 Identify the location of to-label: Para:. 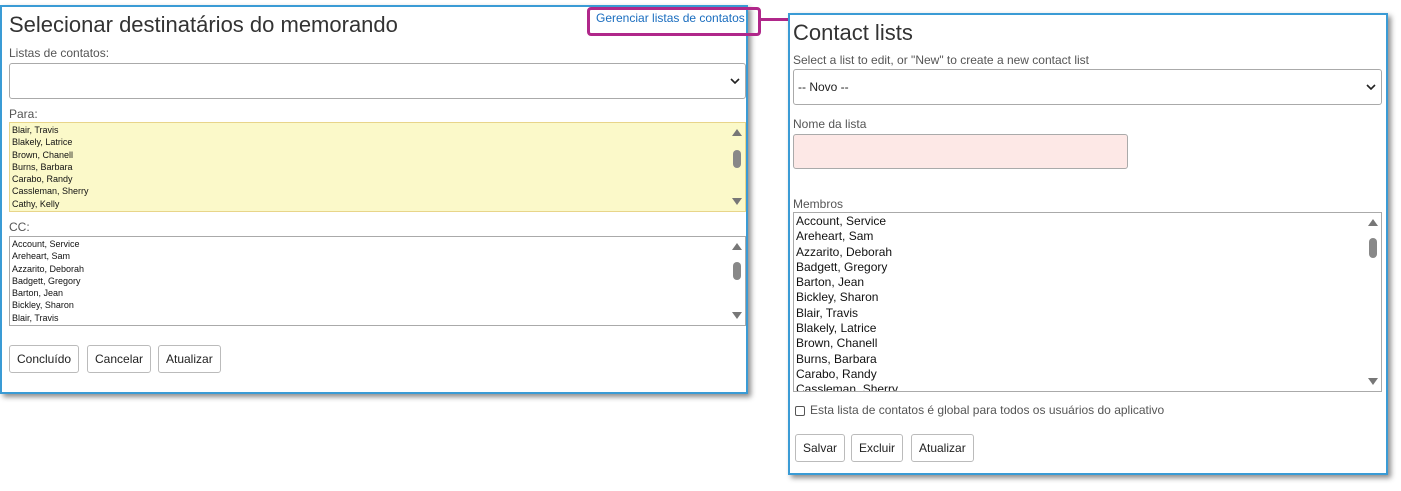
(23, 114).